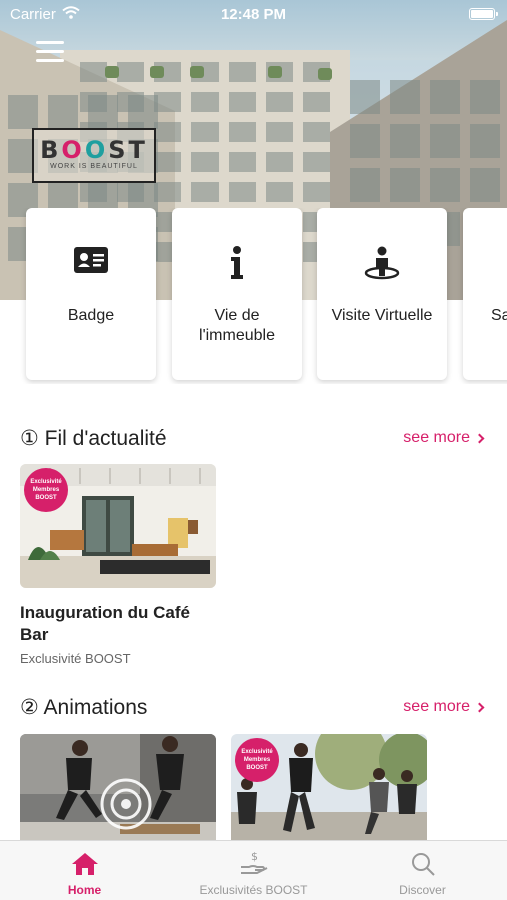 The width and height of the screenshot is (507, 900). What do you see at coordinates (253, 438) in the screenshot?
I see `news-section-header: ① Fil d'actualité see more` at bounding box center [253, 438].